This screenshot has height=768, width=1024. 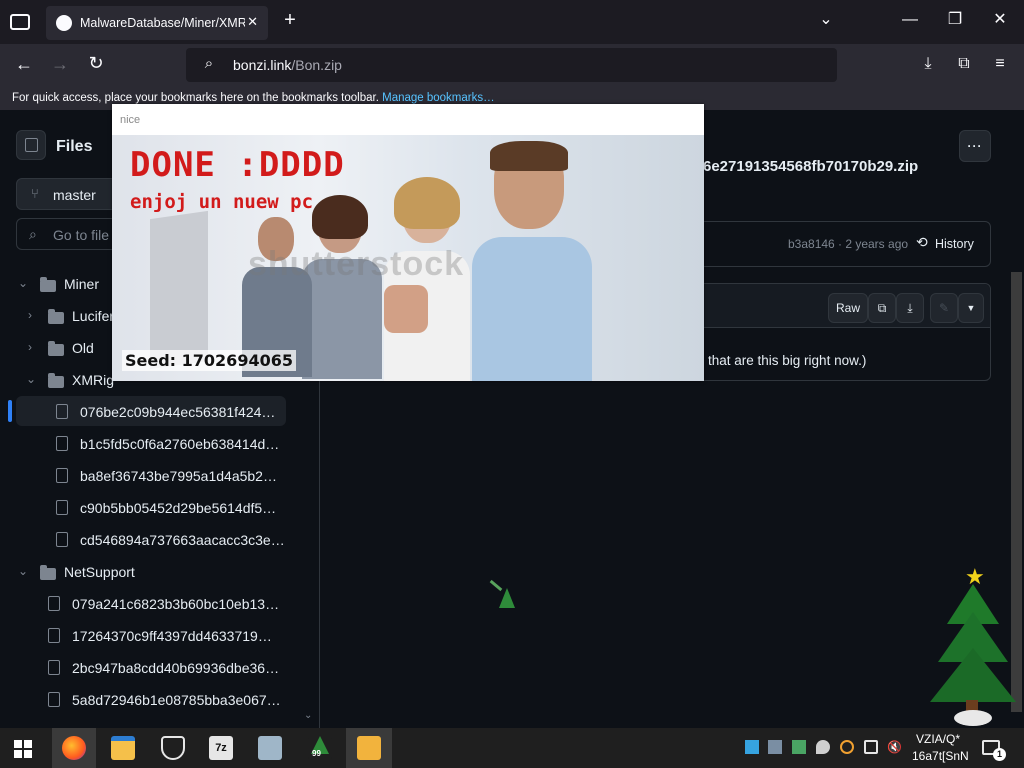 What do you see at coordinates (871, 747) in the screenshot?
I see `tray-network-icon` at bounding box center [871, 747].